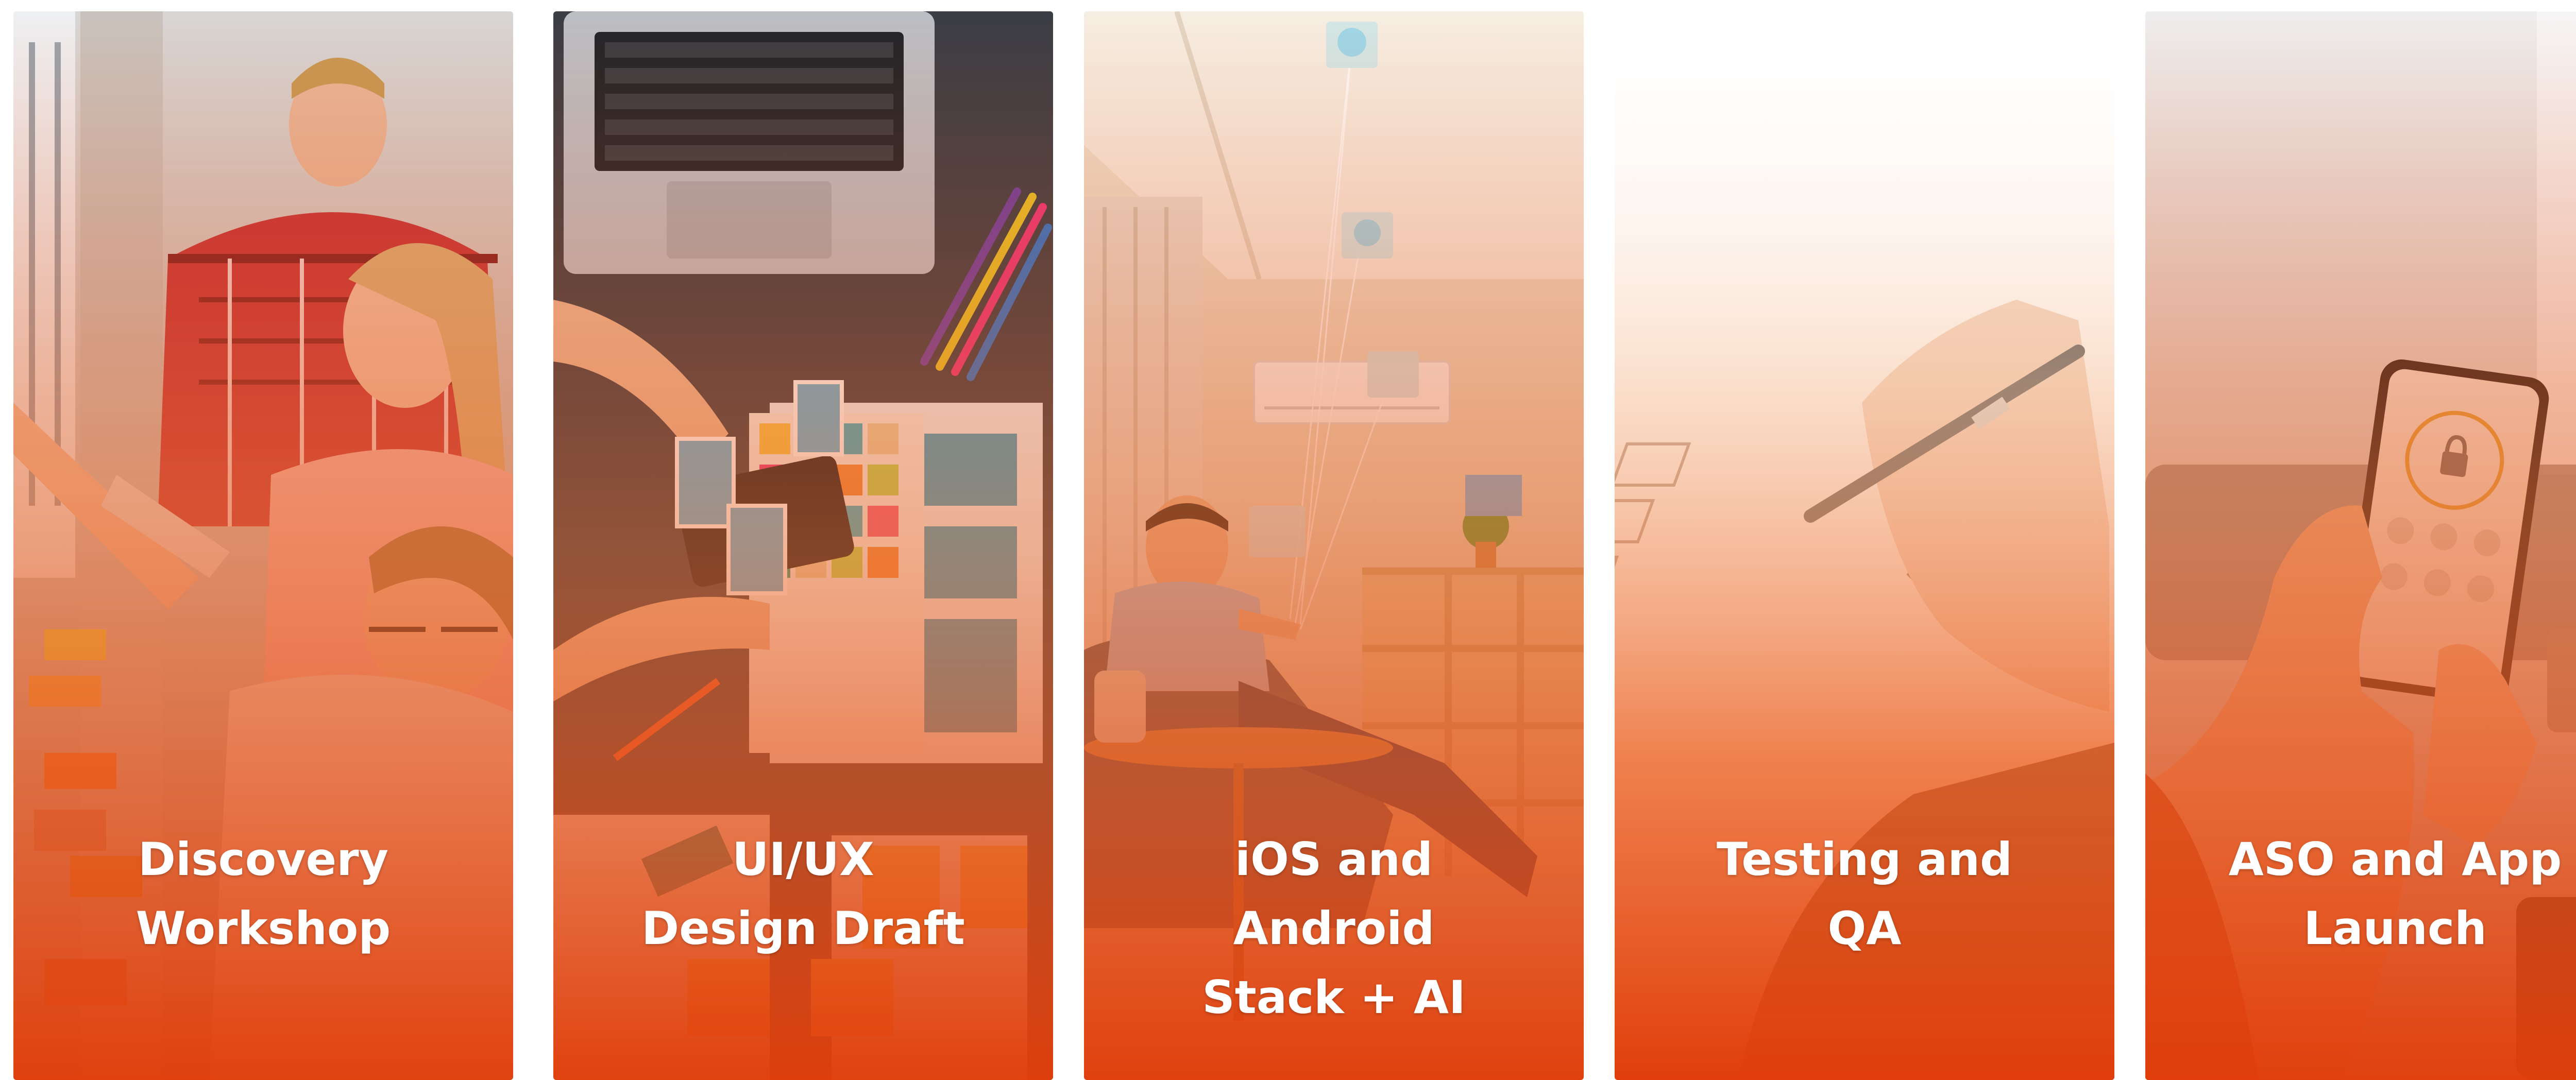 This screenshot has height=1080, width=2576. I want to click on card-title-line: ASO and App, so click(2395, 859).